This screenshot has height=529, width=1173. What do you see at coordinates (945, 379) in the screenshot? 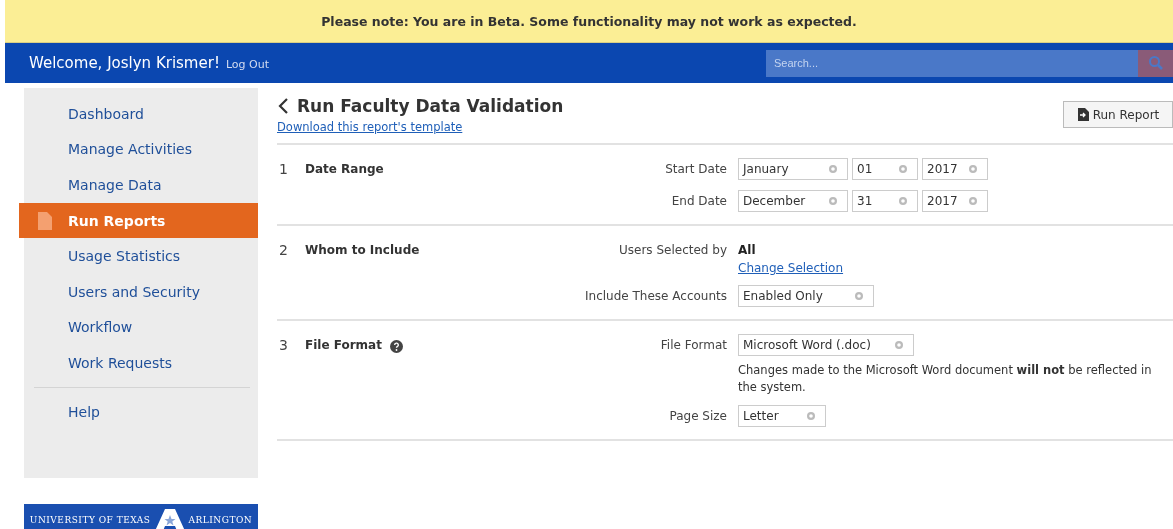
I see `note-text: Changes made to the Microsoft Word document will not be reflected in the system.` at bounding box center [945, 379].